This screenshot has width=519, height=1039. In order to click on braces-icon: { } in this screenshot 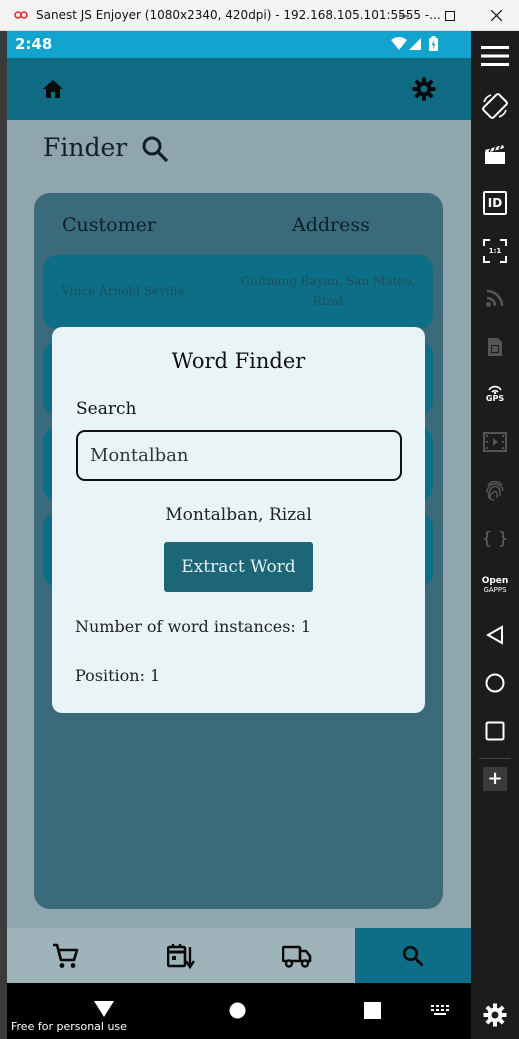, I will do `click(495, 538)`.